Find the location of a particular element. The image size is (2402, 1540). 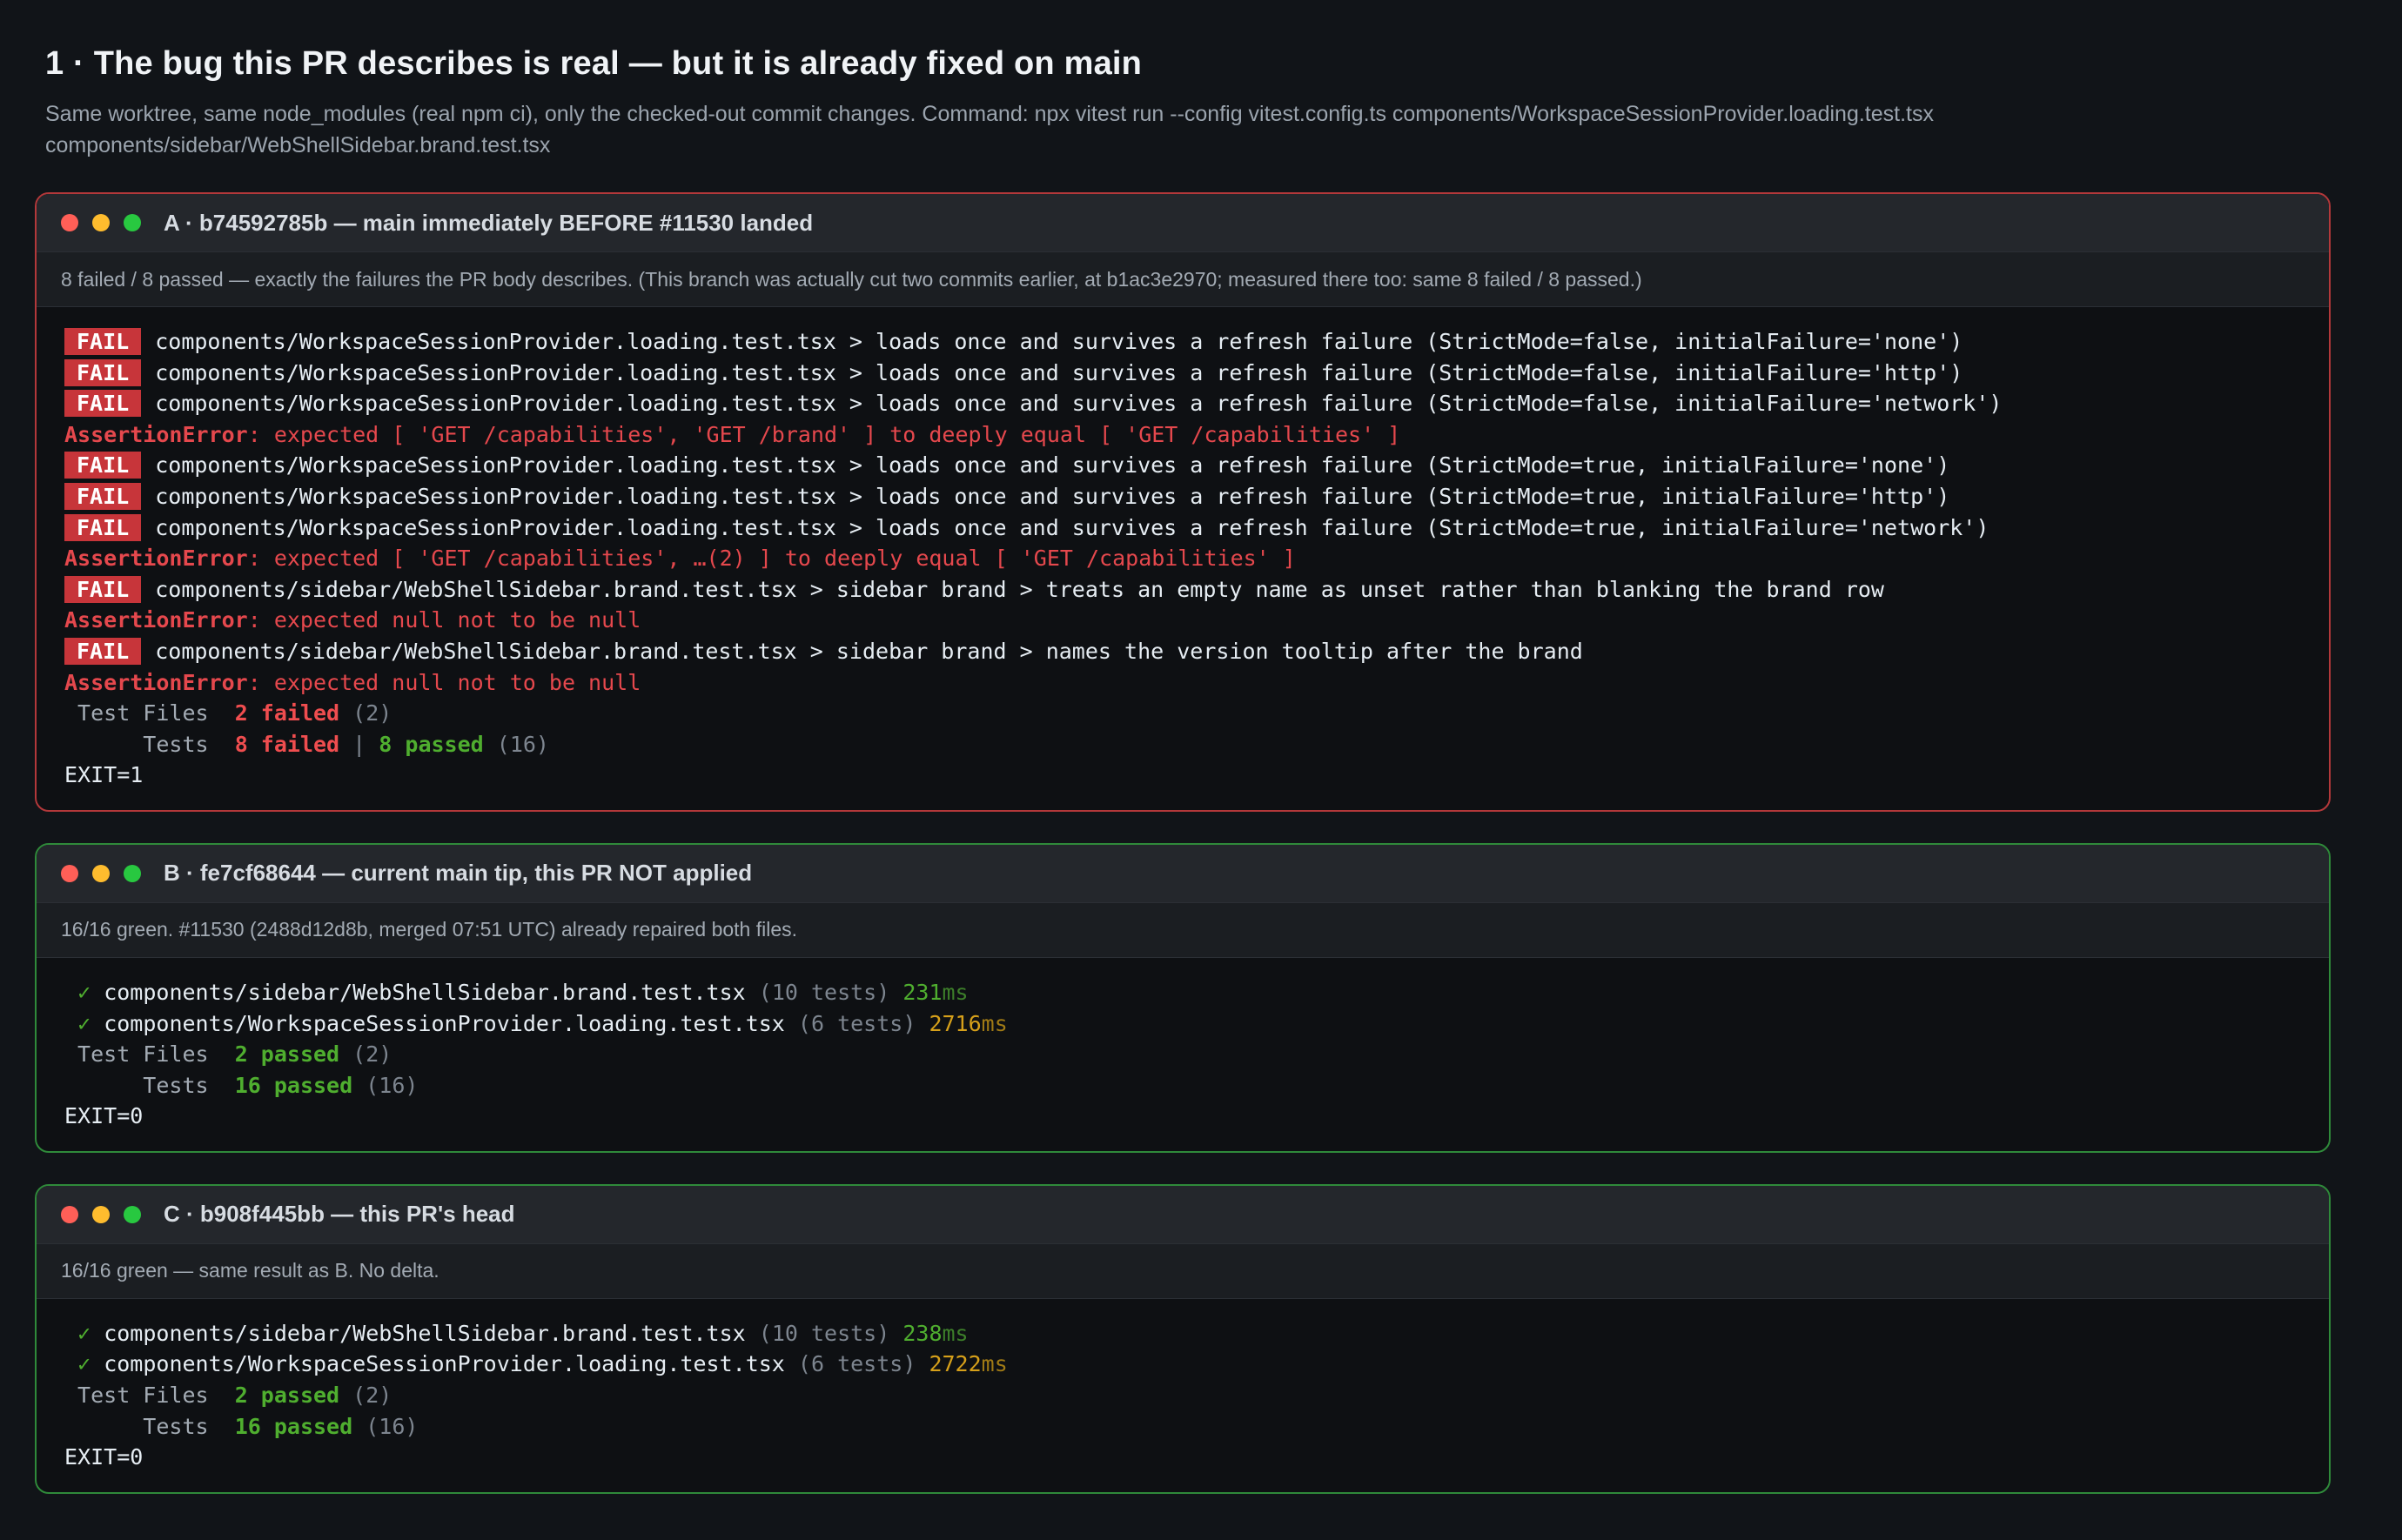

window-titlebar: C · b908f445bb — this PR's head is located at coordinates (1183, 1214).